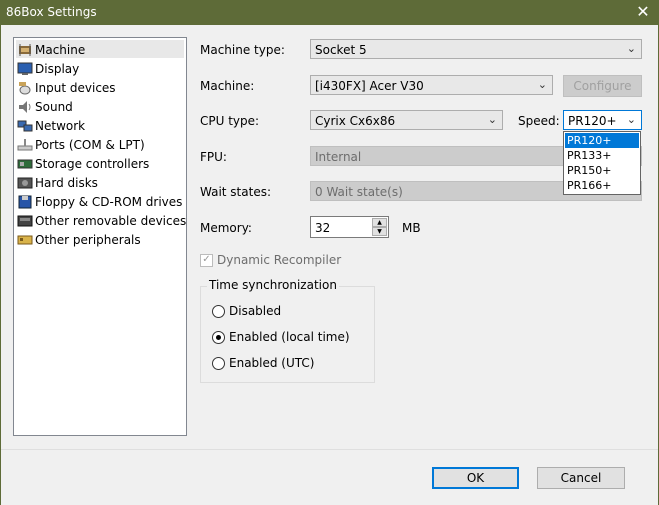 Image resolution: width=659 pixels, height=505 pixels. What do you see at coordinates (25, 88) in the screenshot?
I see `input-devices-icon` at bounding box center [25, 88].